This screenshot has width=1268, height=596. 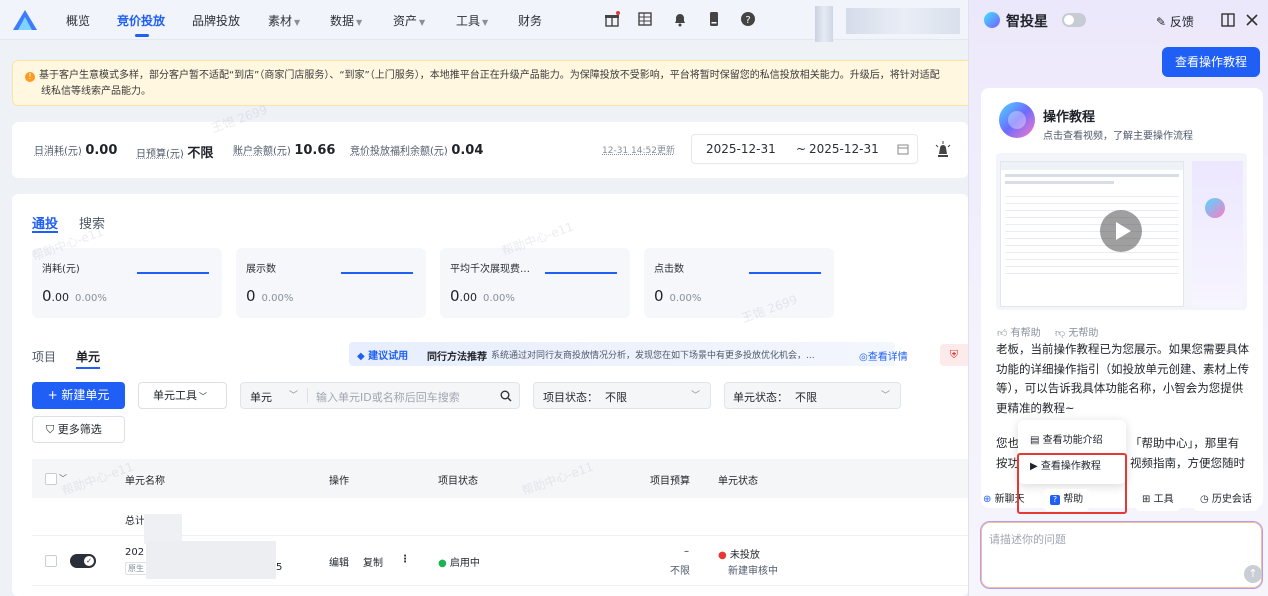 I want to click on project-status-select: 项目状态： 不限 ﹀, so click(x=622, y=395).